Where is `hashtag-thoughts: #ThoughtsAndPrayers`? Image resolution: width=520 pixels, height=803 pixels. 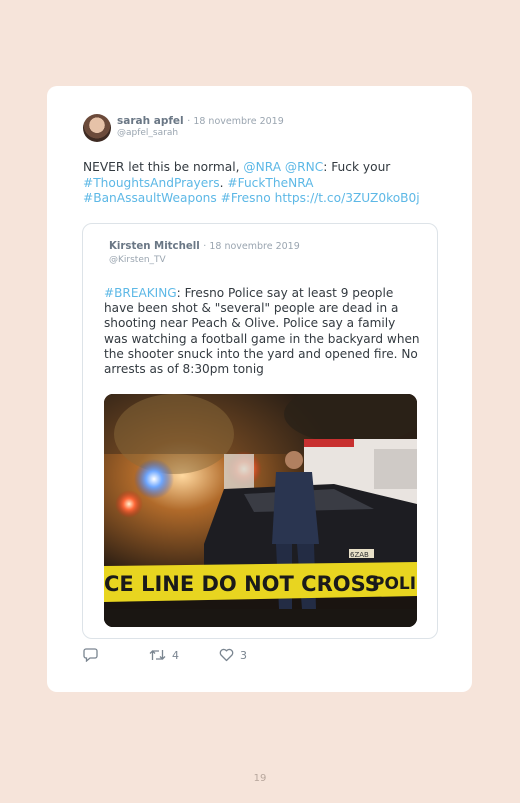 hashtag-thoughts: #ThoughtsAndPrayers is located at coordinates (151, 183).